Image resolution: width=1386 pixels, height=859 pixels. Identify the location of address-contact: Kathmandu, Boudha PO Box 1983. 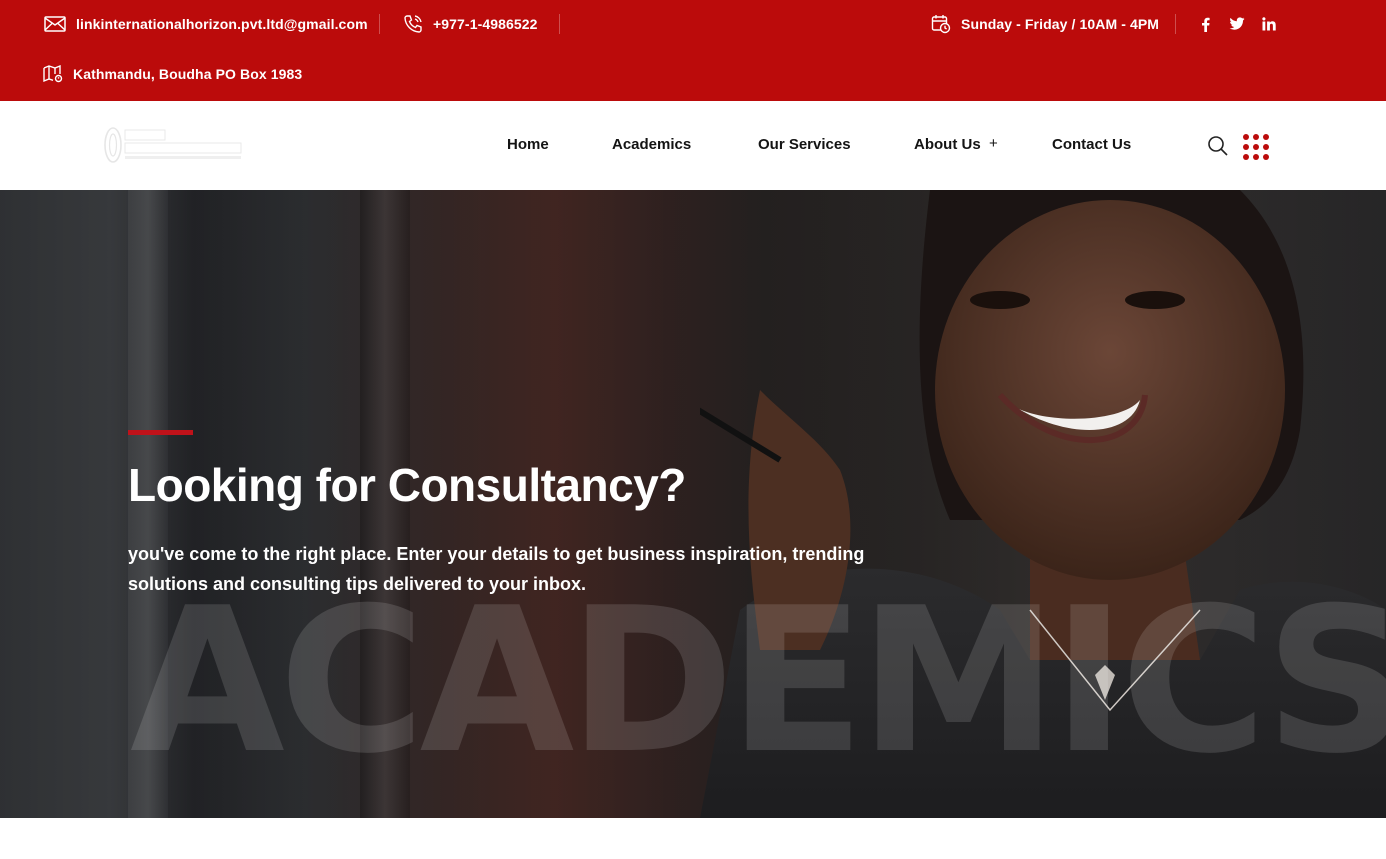
(172, 74).